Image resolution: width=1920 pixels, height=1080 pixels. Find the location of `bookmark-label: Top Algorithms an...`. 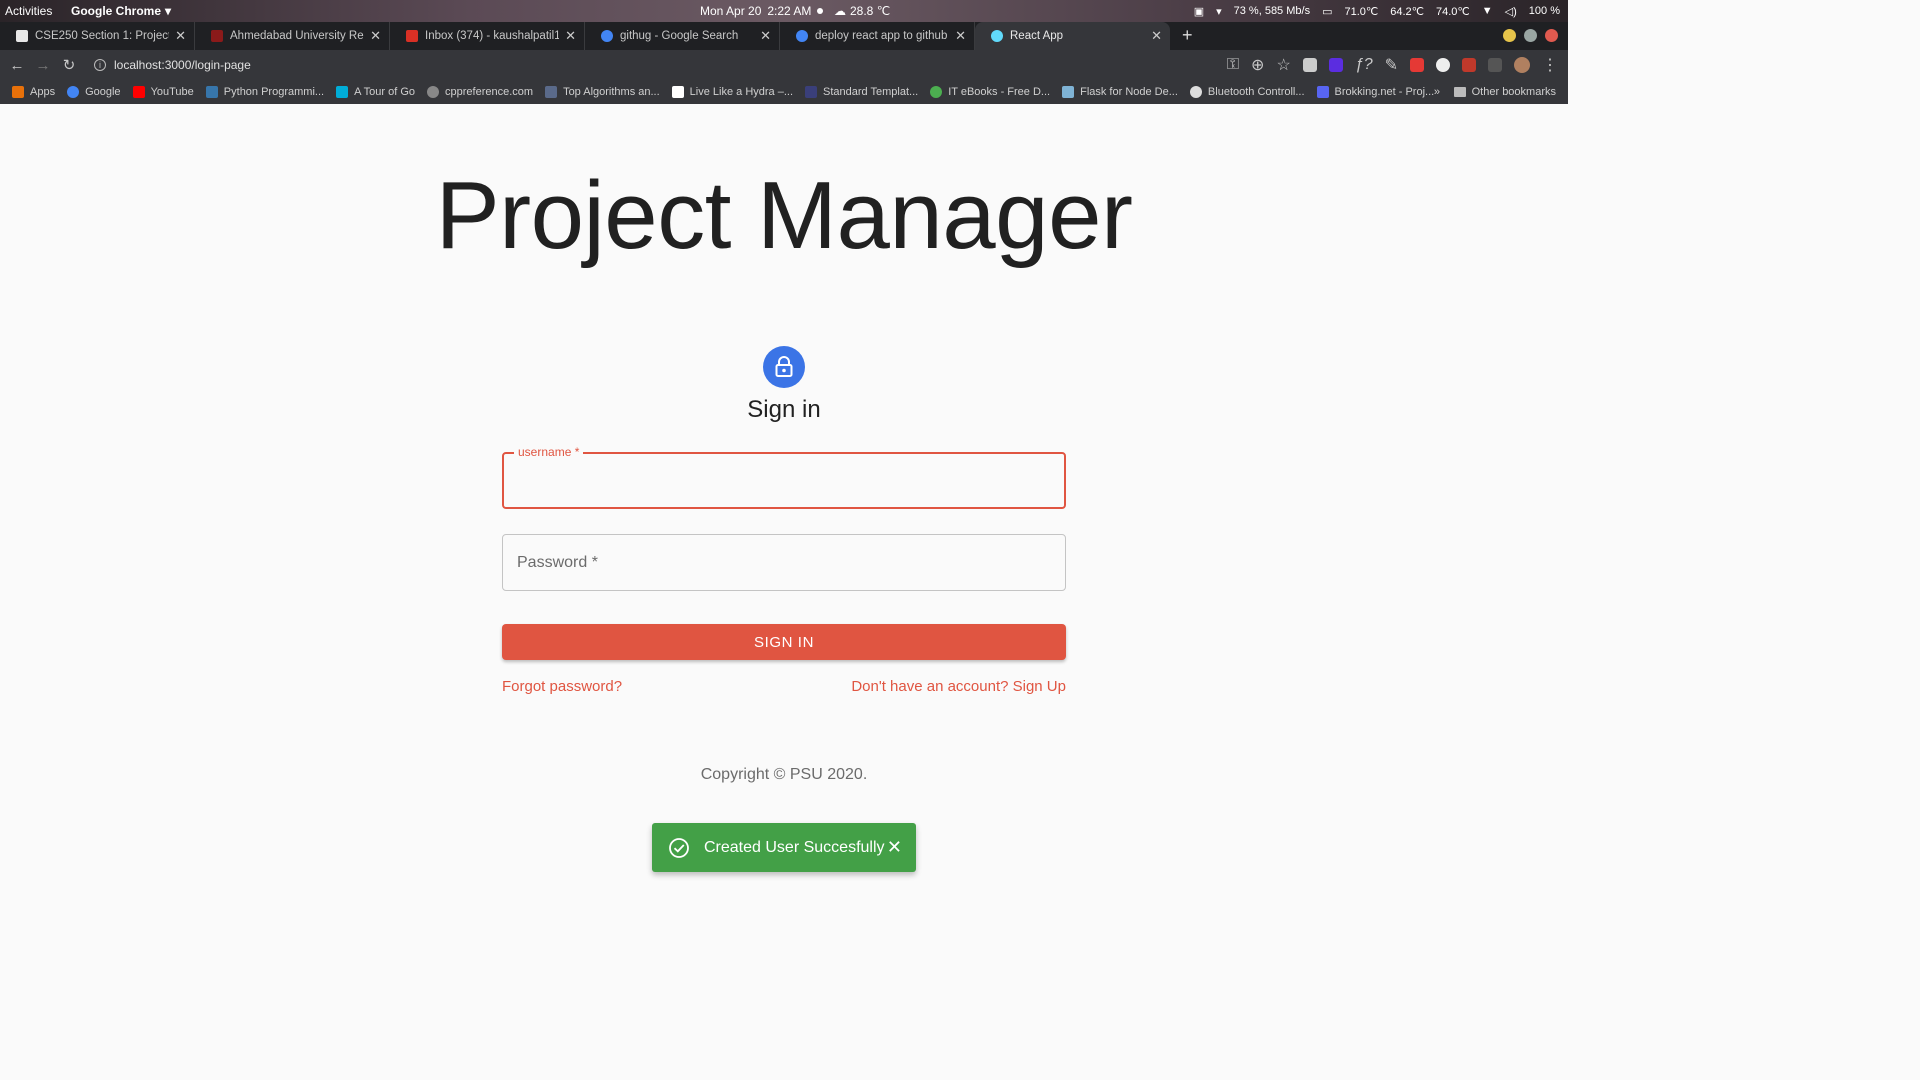

bookmark-label: Top Algorithms an... is located at coordinates (611, 92).